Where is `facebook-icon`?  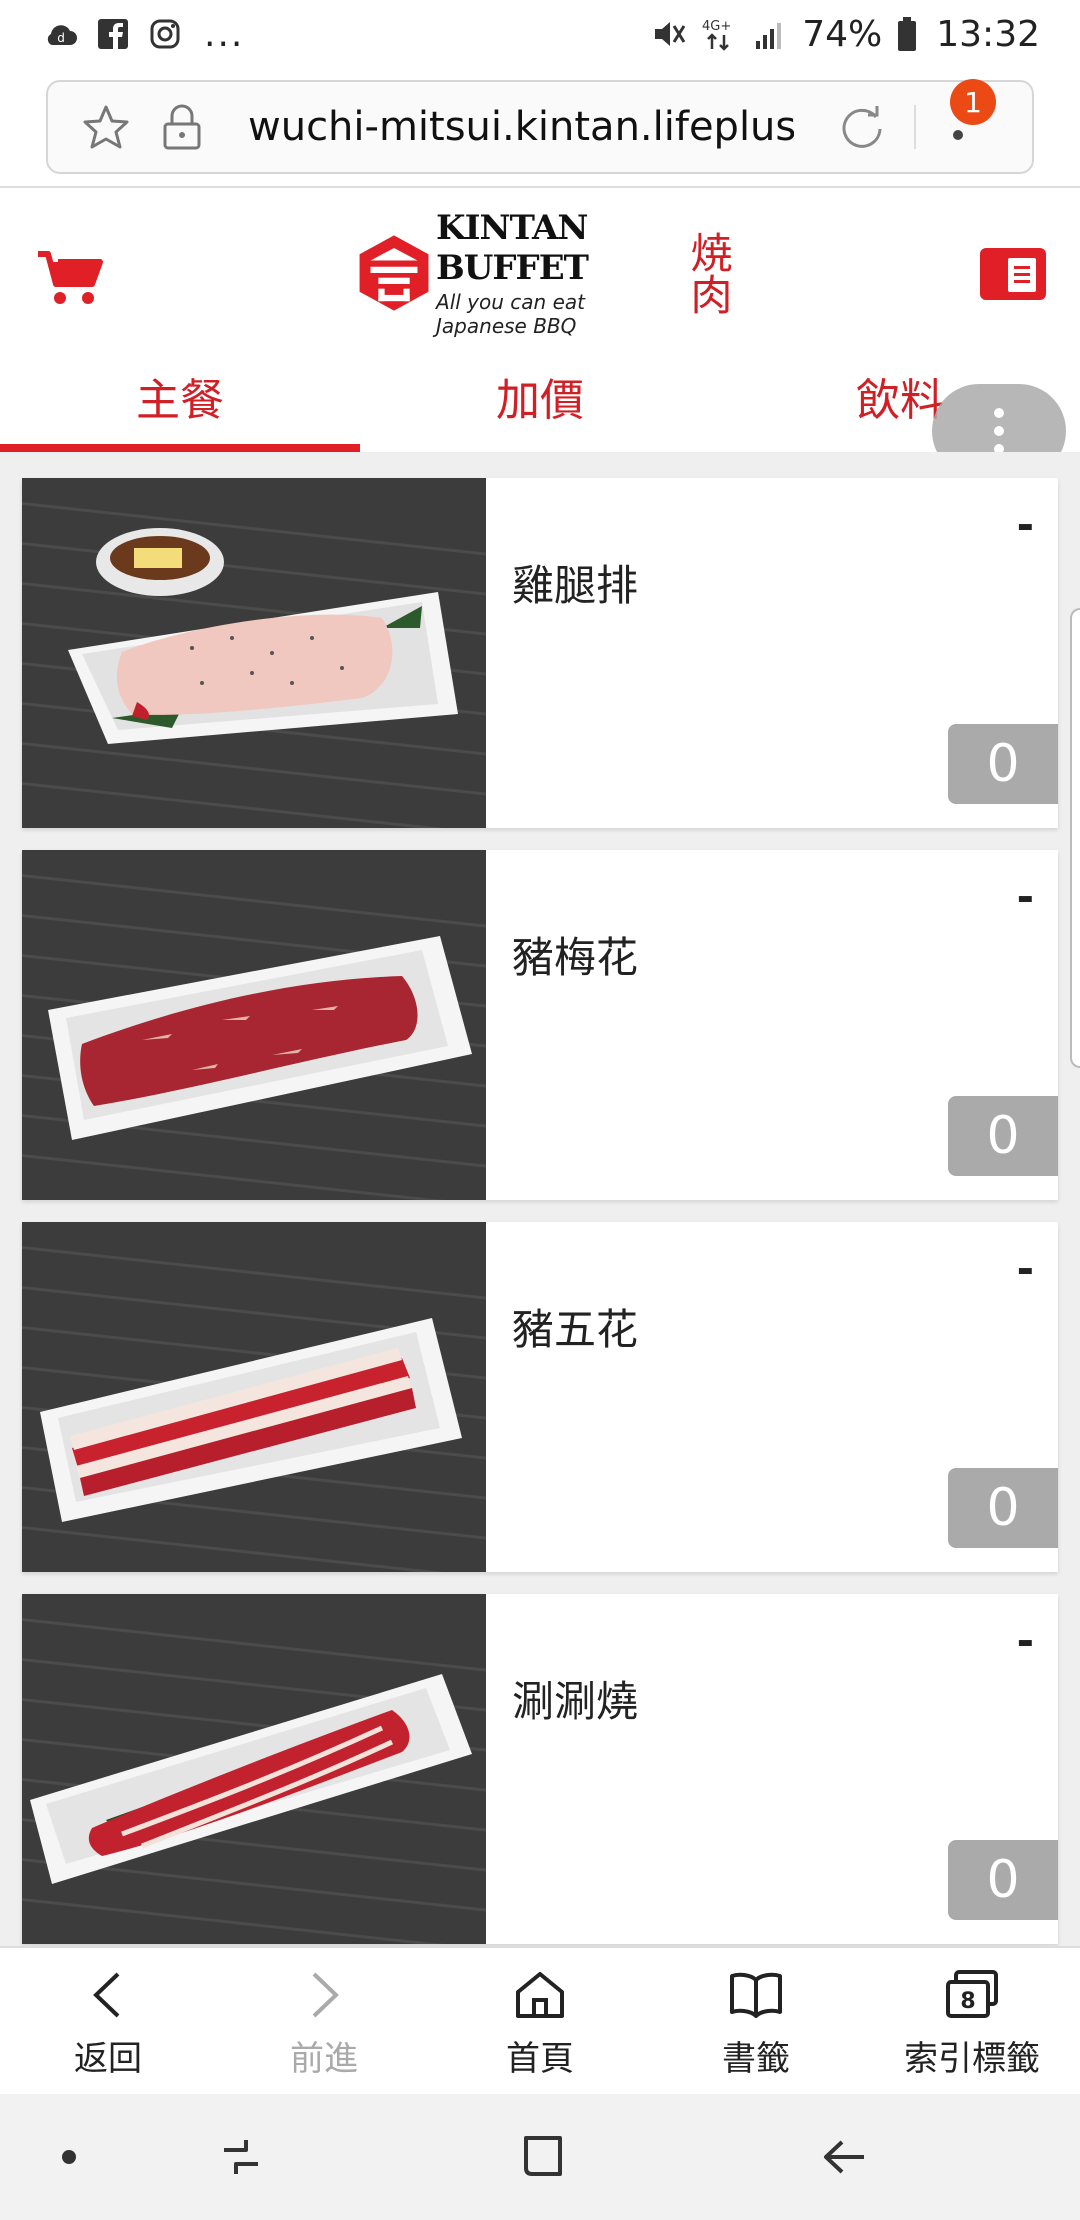
facebook-icon is located at coordinates (113, 34).